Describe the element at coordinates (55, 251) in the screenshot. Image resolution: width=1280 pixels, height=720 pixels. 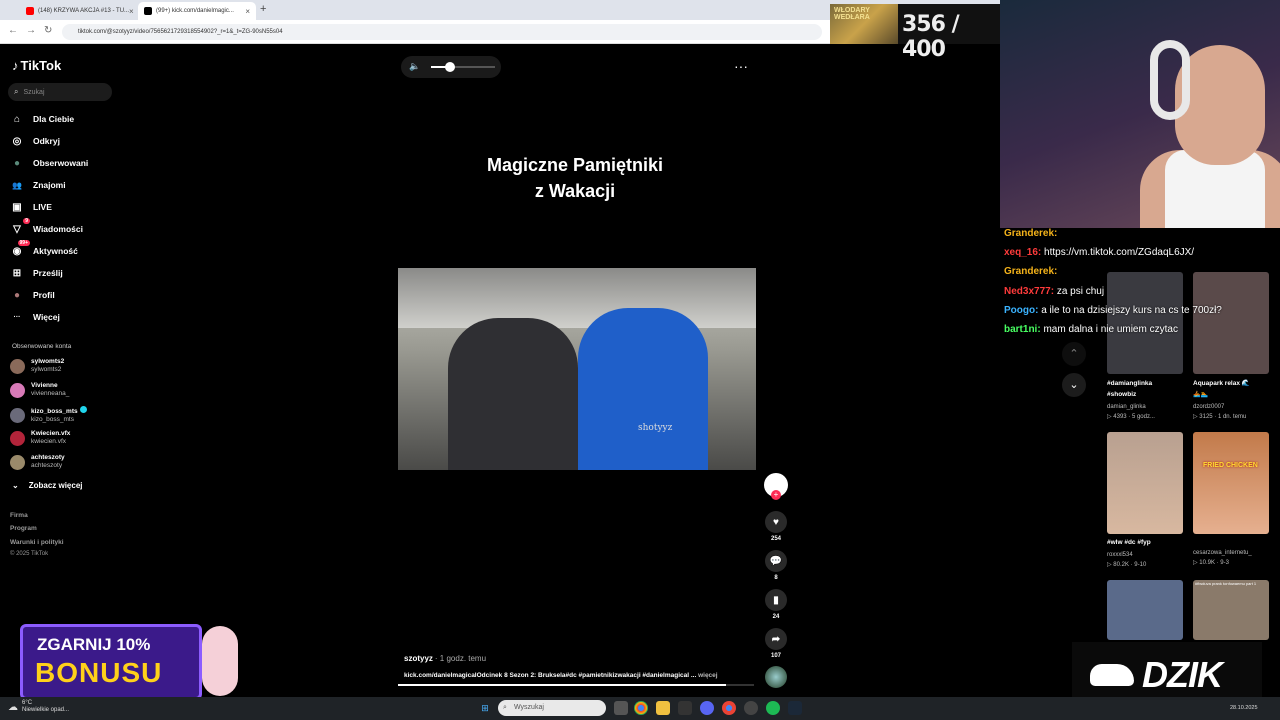
I see `nav-label: Aktywność` at that location.